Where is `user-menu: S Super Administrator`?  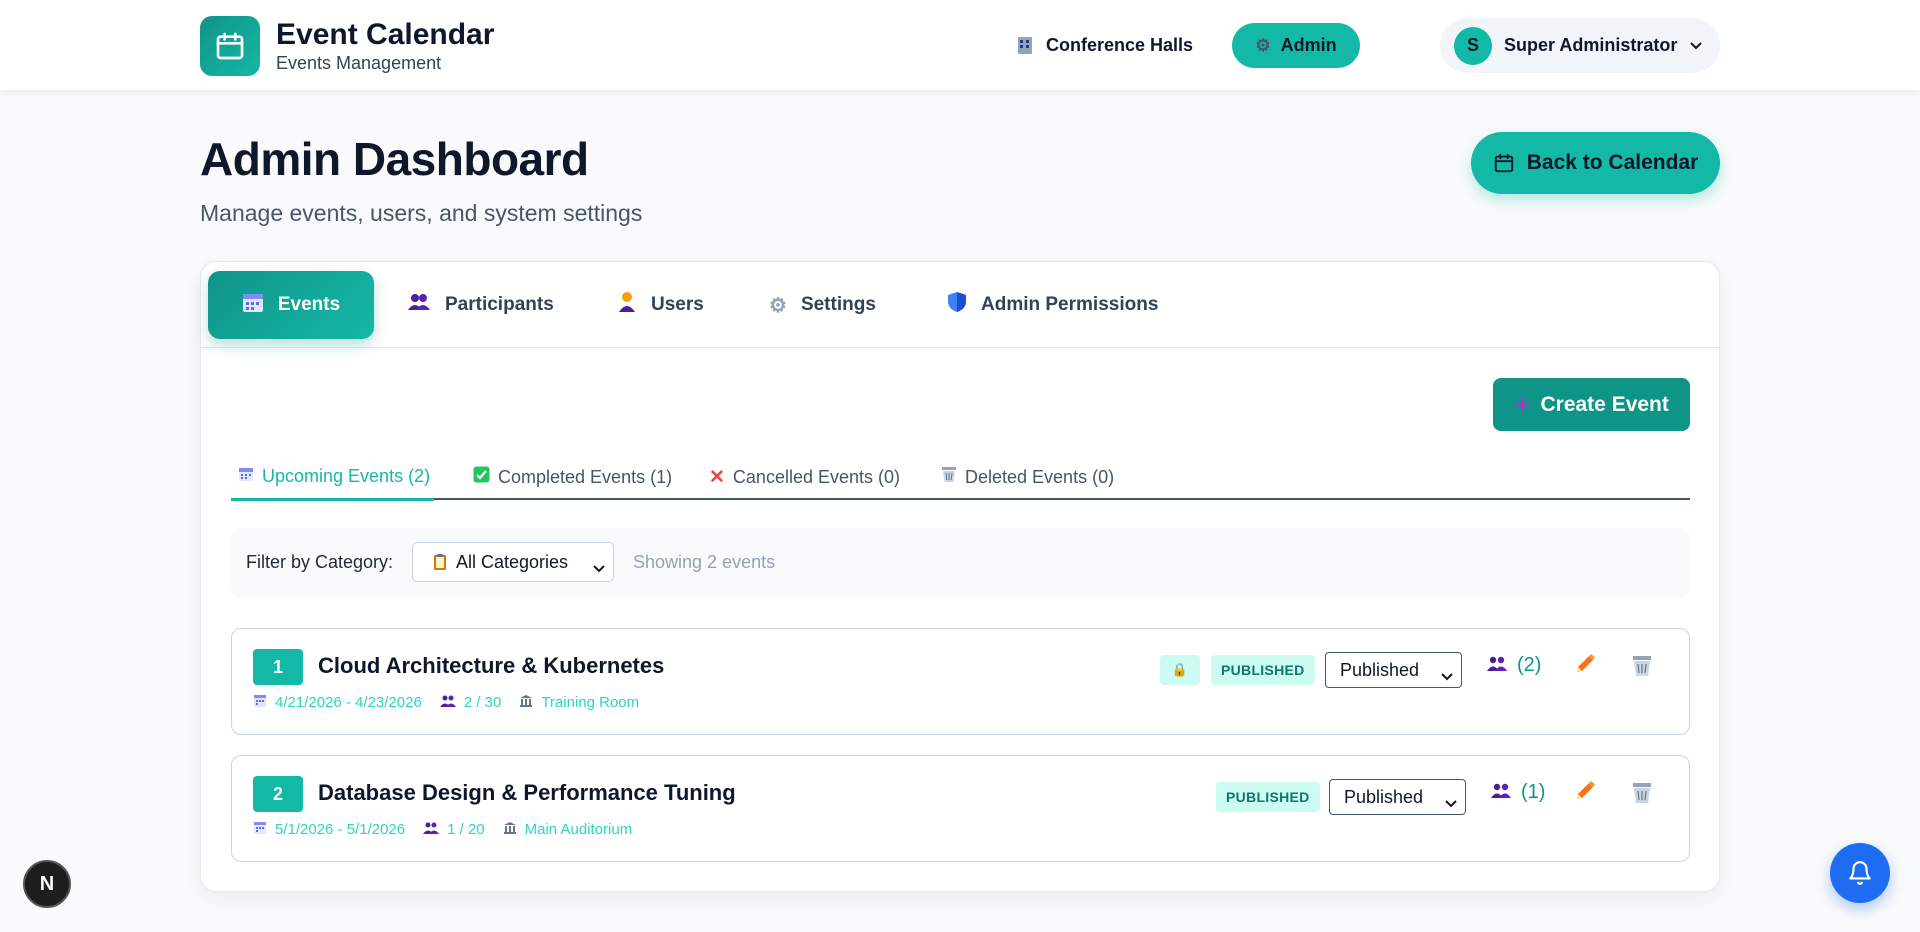 user-menu: S Super Administrator is located at coordinates (1580, 45).